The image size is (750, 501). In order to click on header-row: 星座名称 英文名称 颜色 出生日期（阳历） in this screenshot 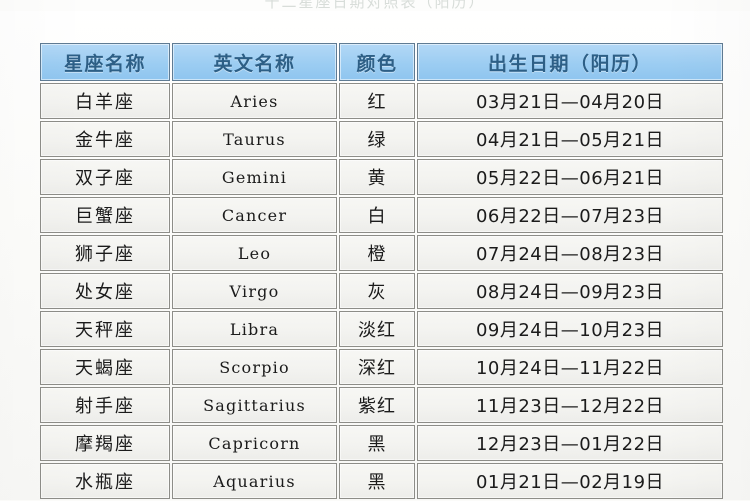, I will do `click(381, 62)`.